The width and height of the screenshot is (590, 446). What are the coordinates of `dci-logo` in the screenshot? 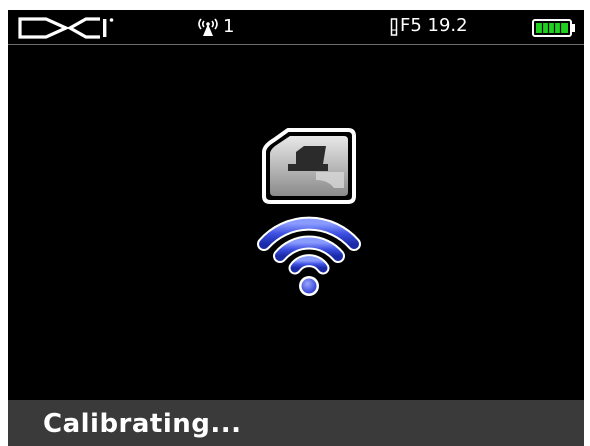 It's located at (66, 28).